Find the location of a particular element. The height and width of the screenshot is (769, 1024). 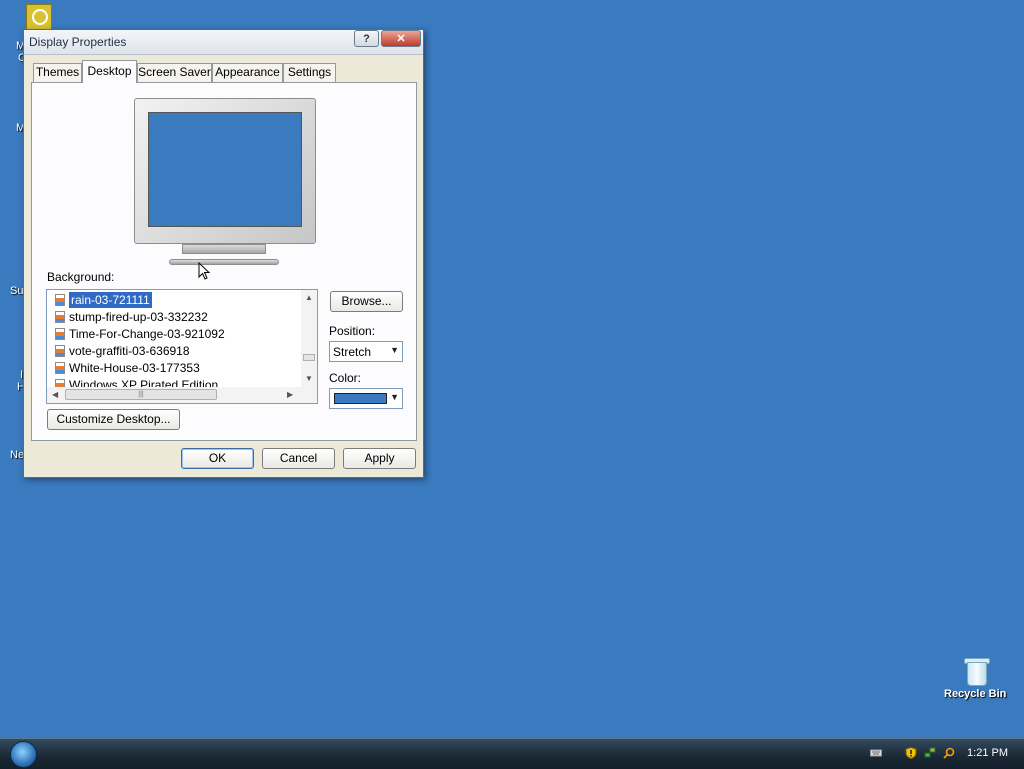

background-label: Background: is located at coordinates (81, 277).